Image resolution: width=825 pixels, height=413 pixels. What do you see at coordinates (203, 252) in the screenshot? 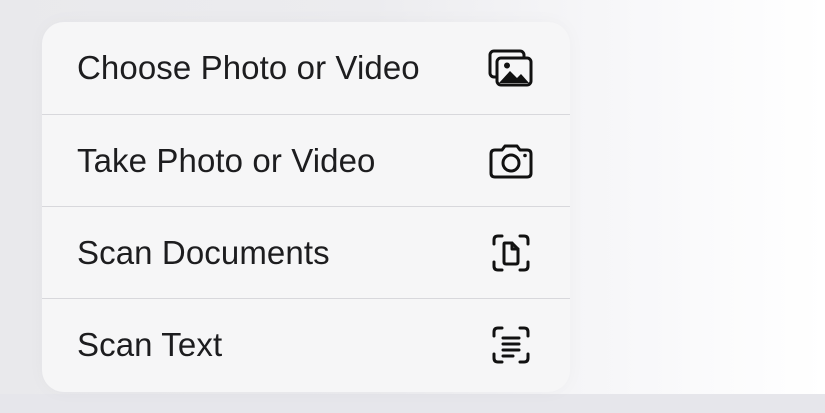
I see `menu-item-label: Scan Documents` at bounding box center [203, 252].